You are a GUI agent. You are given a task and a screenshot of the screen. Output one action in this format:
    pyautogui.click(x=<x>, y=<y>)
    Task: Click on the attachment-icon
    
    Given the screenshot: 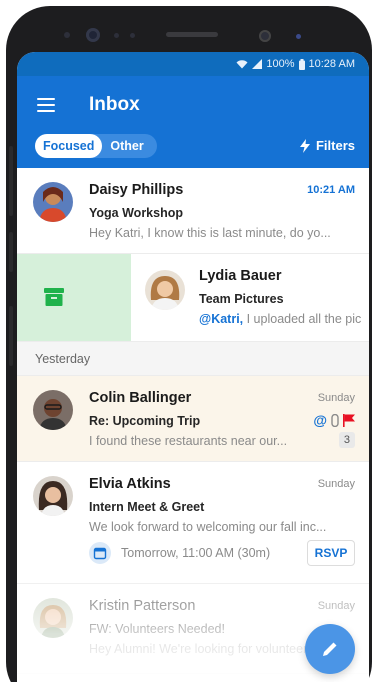 What is the action you would take?
    pyautogui.click(x=335, y=420)
    